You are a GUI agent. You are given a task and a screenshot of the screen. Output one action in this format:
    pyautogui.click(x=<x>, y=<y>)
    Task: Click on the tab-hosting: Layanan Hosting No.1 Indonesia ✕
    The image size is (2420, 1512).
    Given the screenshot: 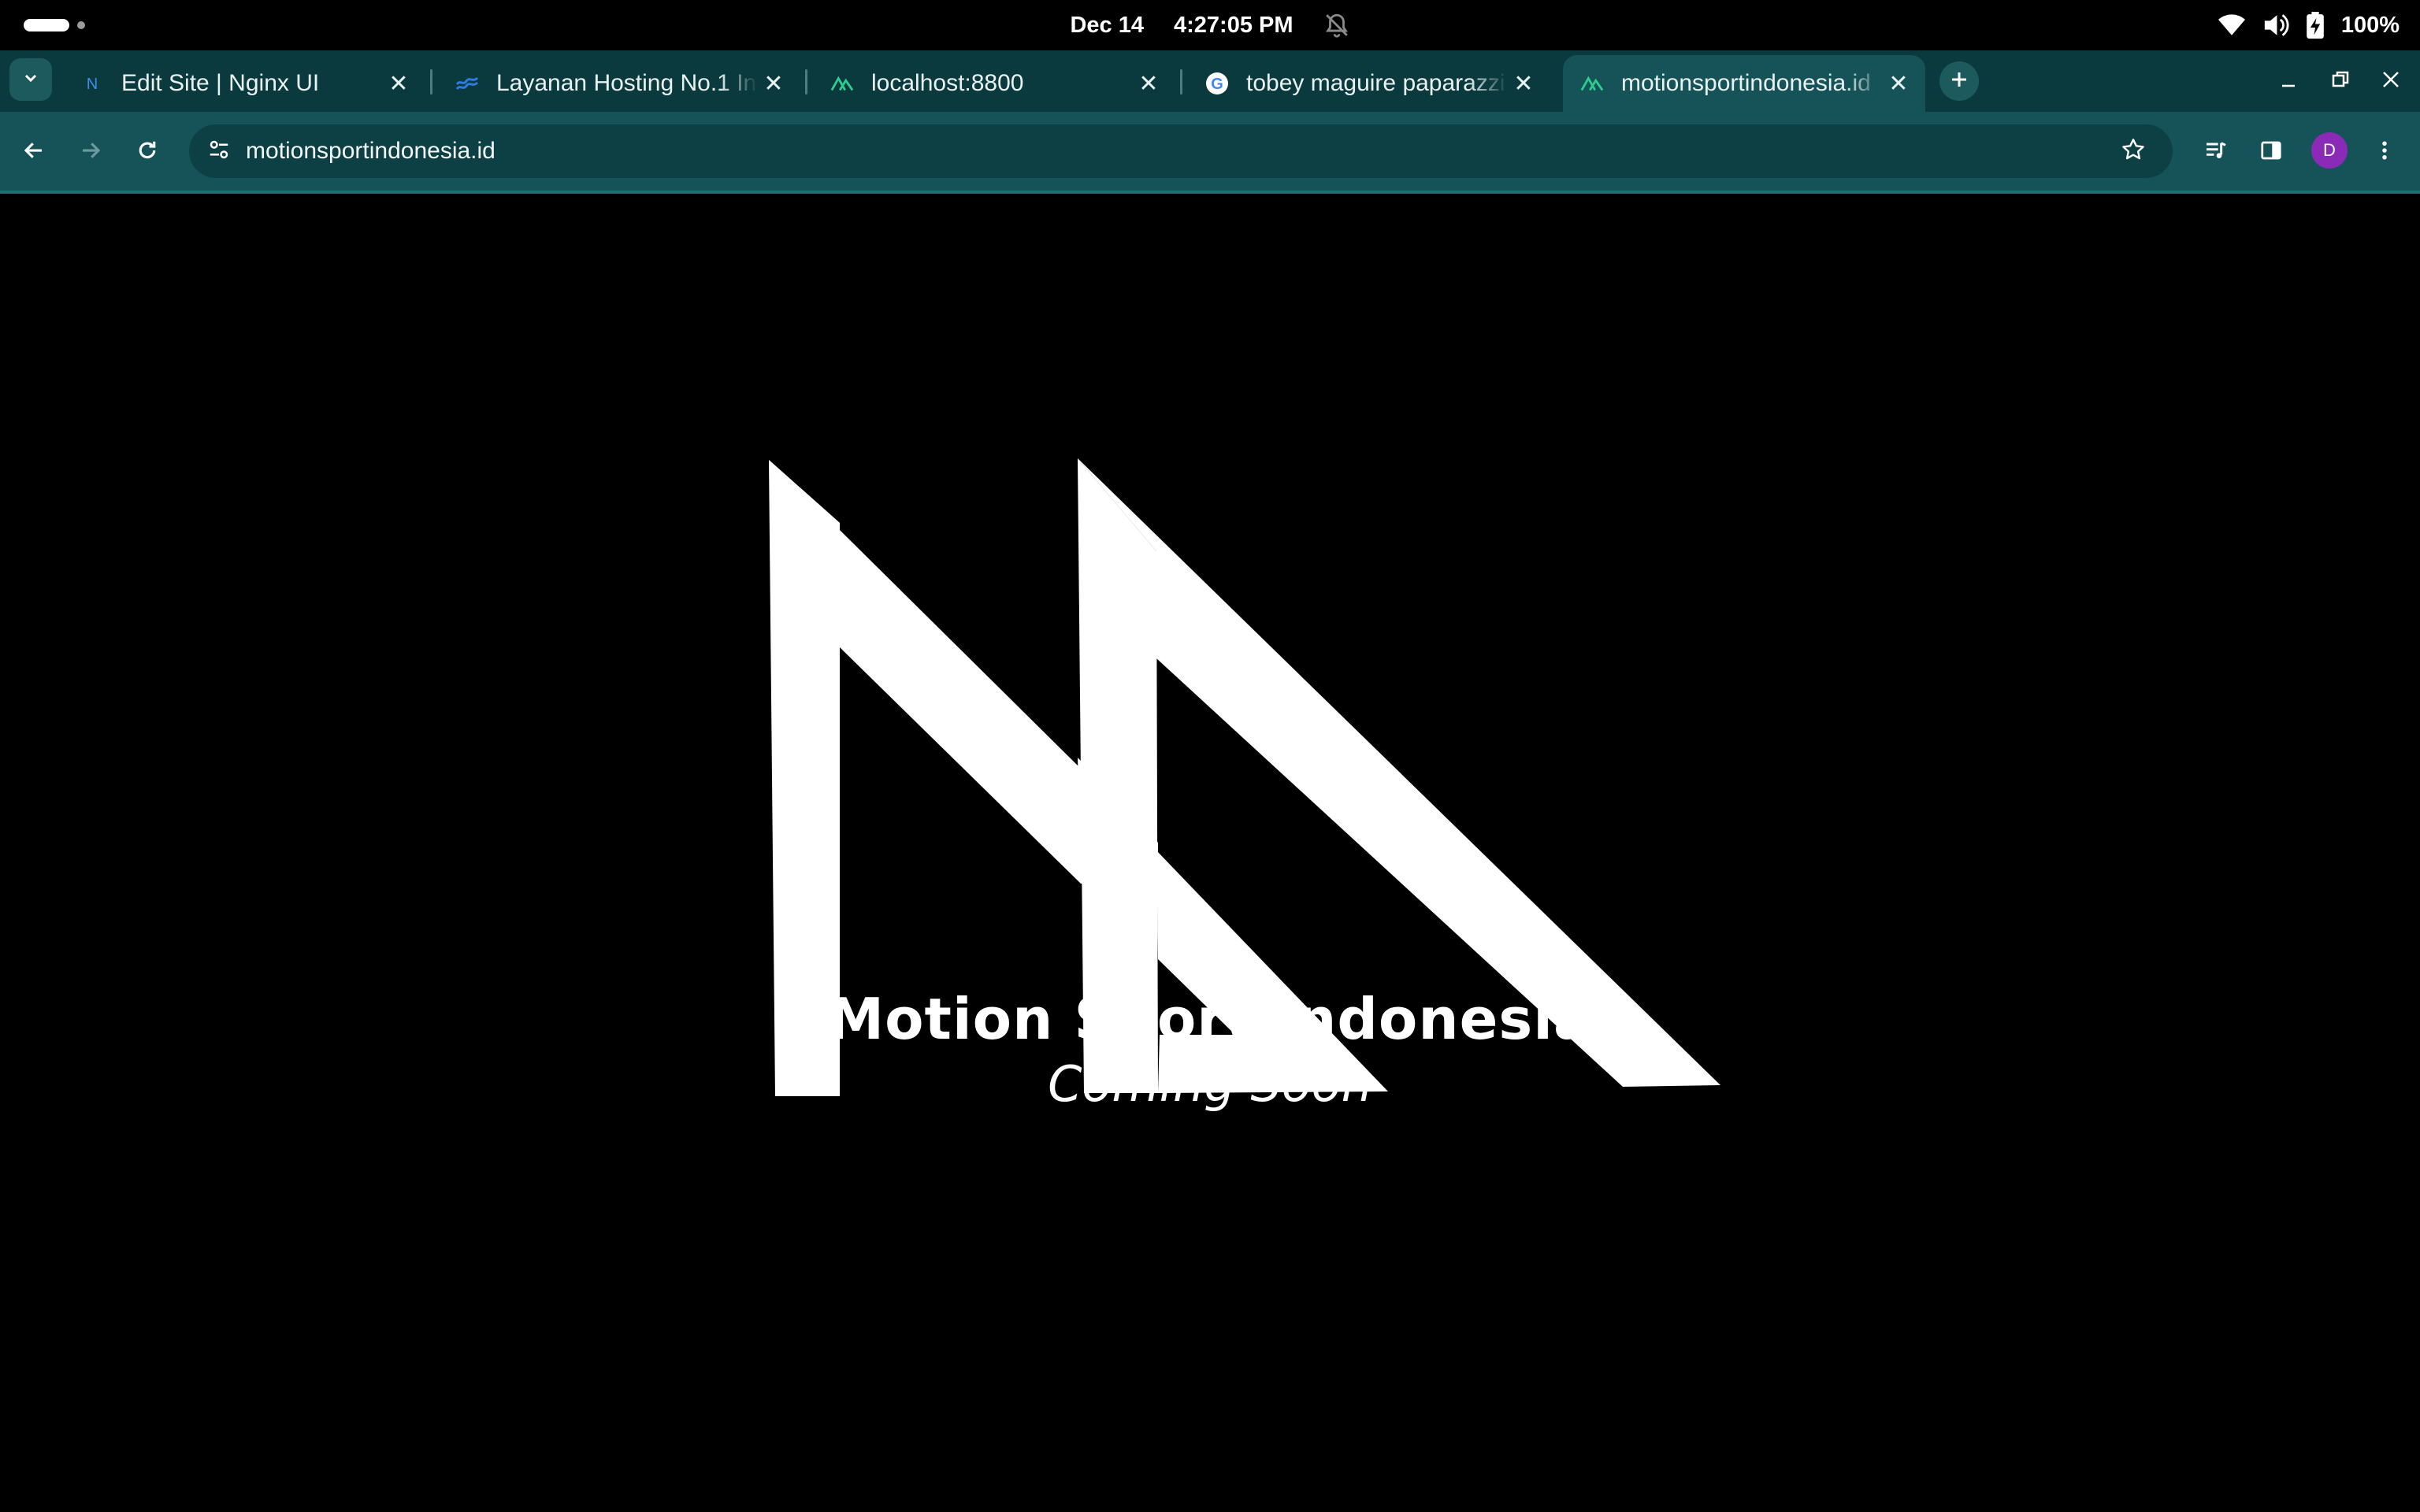 What is the action you would take?
    pyautogui.click(x=619, y=83)
    